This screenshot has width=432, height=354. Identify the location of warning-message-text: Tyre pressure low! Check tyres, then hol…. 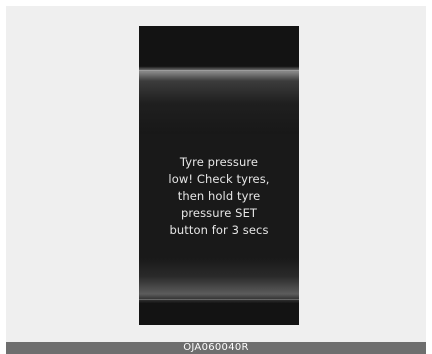
(219, 196).